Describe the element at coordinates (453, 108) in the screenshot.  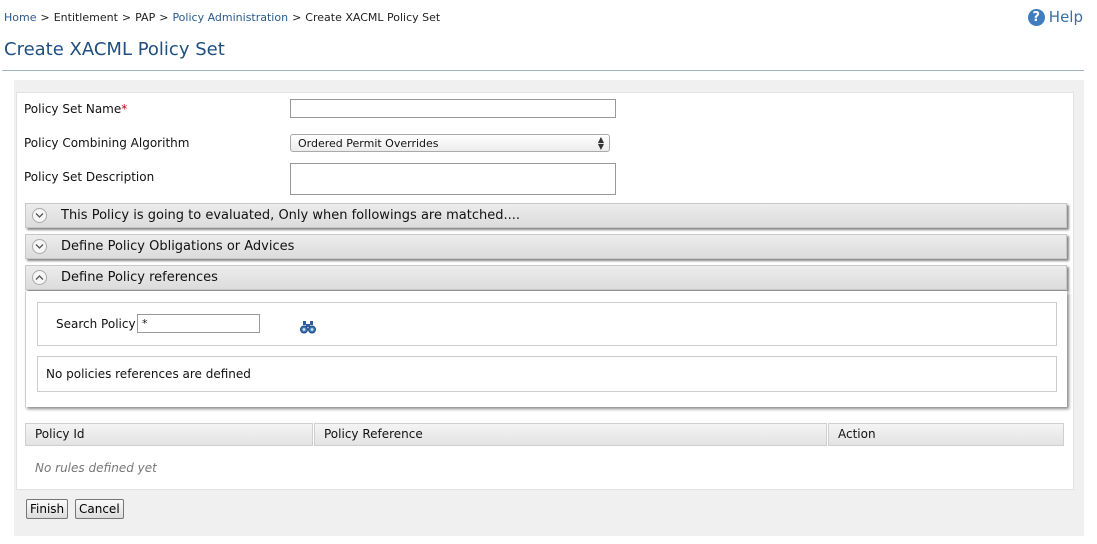
I see `policy-set-name-input` at that location.